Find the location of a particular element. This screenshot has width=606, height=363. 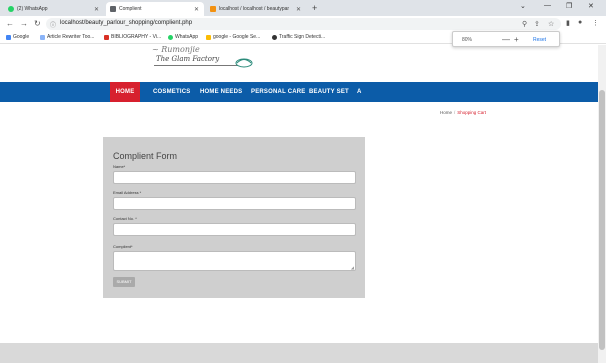

nav-cosmetics: COSMETICS is located at coordinates (171, 92).